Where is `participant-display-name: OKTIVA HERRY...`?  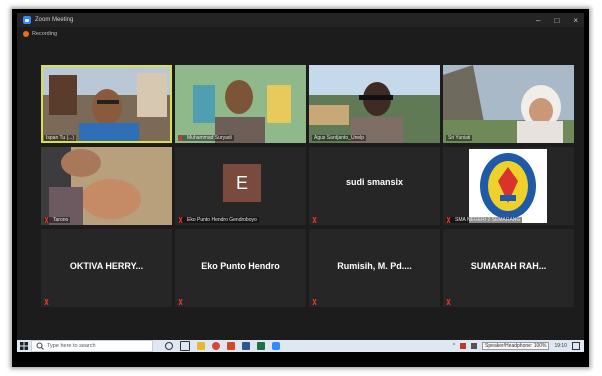 participant-display-name: OKTIVA HERRY... is located at coordinates (106, 266).